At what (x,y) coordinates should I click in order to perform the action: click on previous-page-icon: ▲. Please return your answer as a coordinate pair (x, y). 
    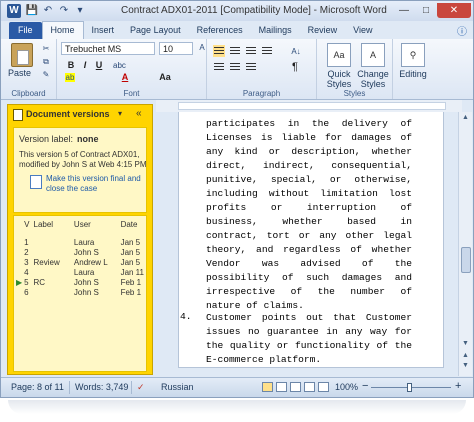
    Looking at the image, I should click on (465, 355).